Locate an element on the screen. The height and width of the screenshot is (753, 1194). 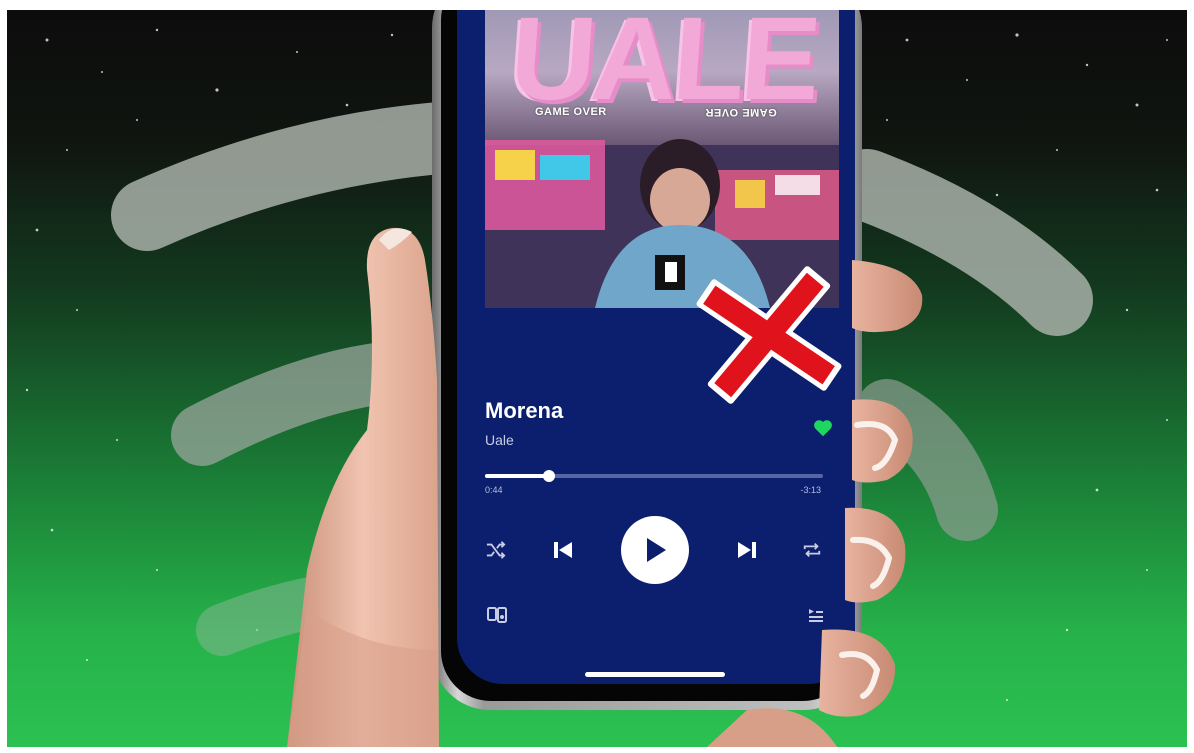
previous-button is located at coordinates (563, 550).